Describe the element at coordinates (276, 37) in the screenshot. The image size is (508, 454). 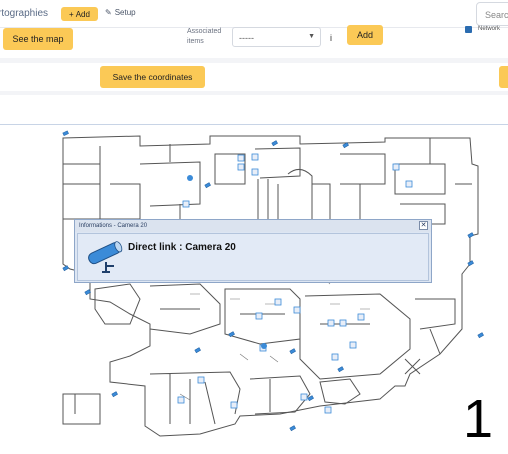
I see `associated-items-select: ----- ▼` at that location.